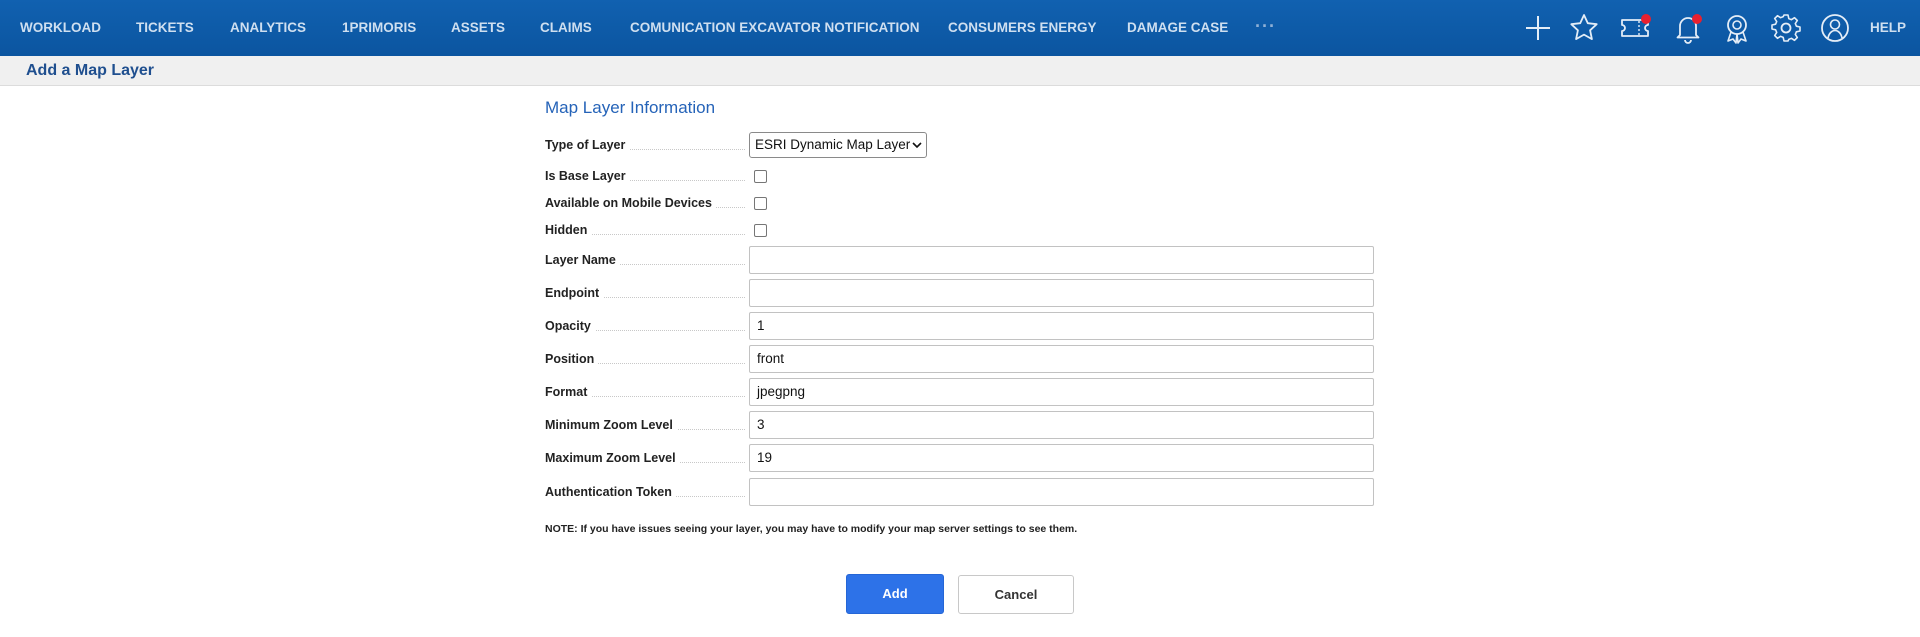 The width and height of the screenshot is (1920, 637). What do you see at coordinates (611, 425) in the screenshot?
I see `min-zoom-label: Minimum Zoom Level` at bounding box center [611, 425].